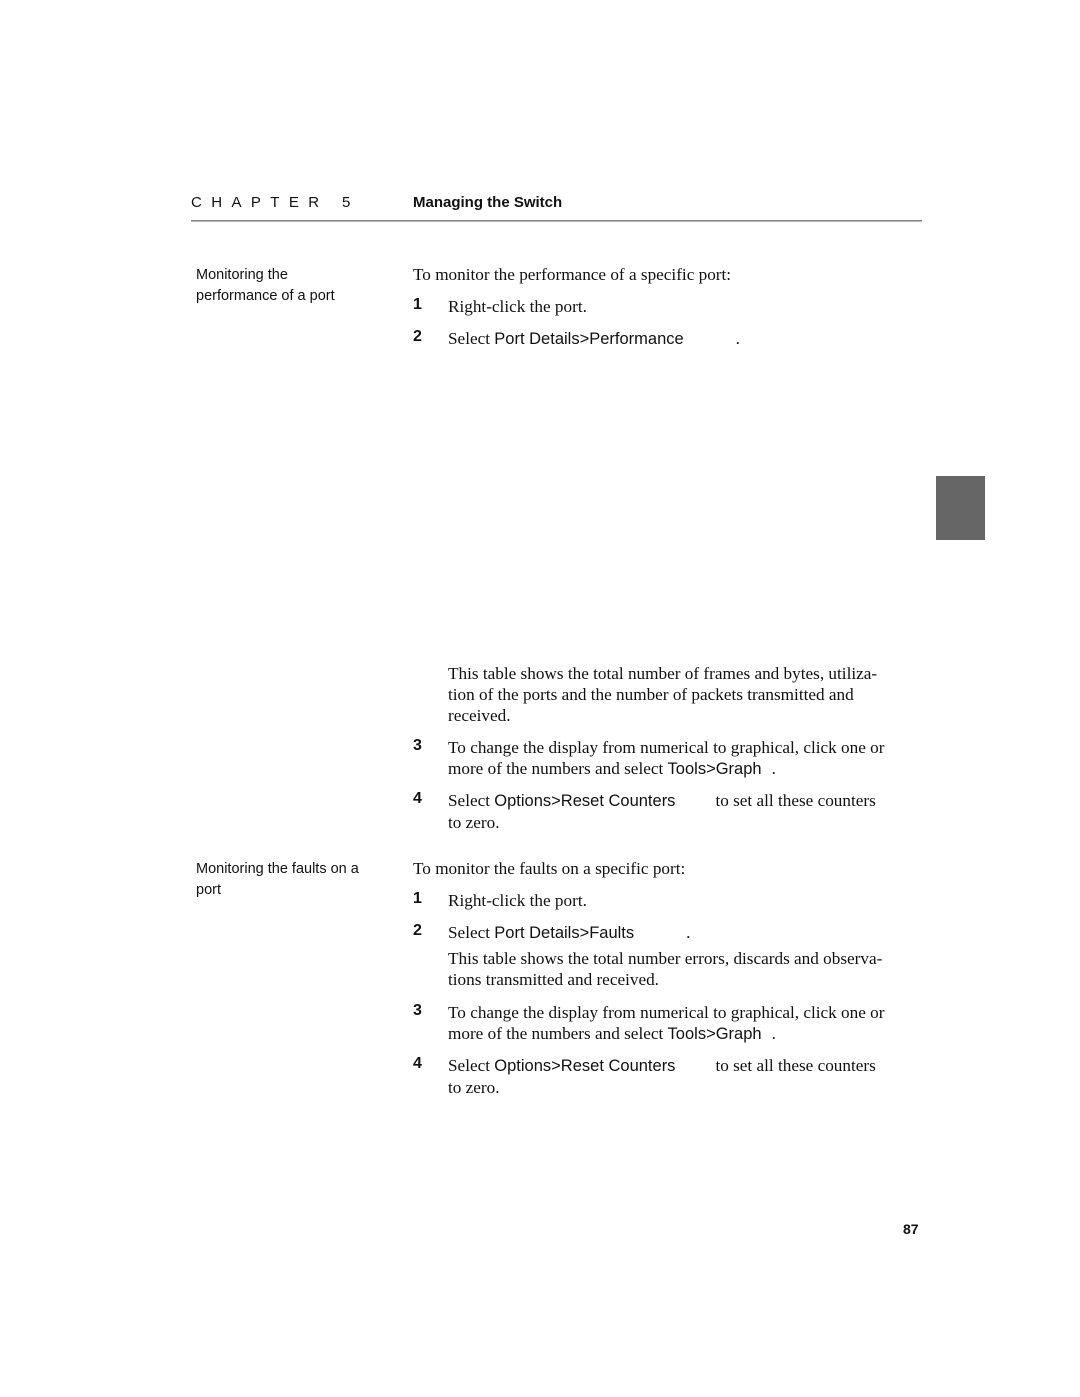  What do you see at coordinates (277, 869) in the screenshot?
I see `side-heading-line: Monitoring the faults on a` at bounding box center [277, 869].